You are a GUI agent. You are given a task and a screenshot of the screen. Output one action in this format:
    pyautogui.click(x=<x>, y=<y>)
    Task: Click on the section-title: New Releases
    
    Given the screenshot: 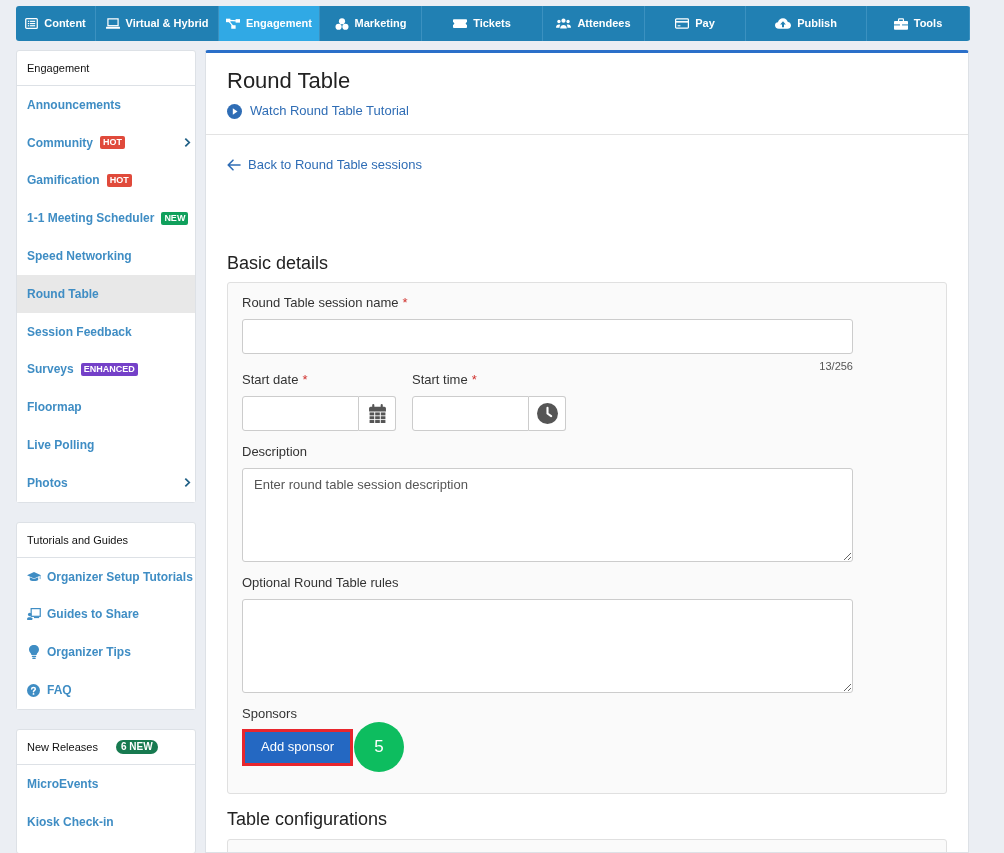 What is the action you would take?
    pyautogui.click(x=62, y=747)
    